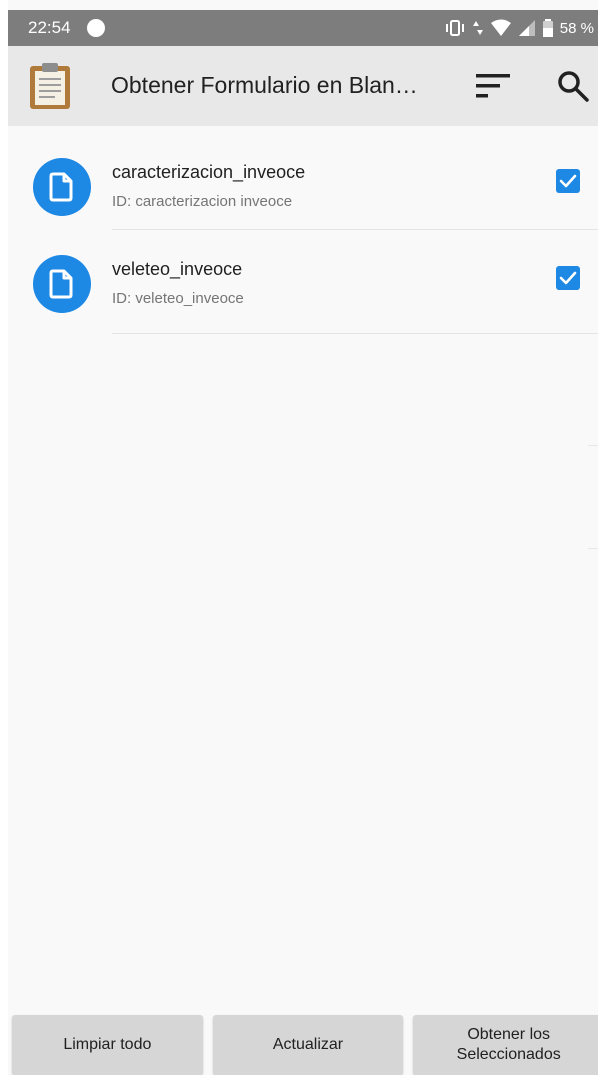 Image resolution: width=602 pixels, height=1075 pixels. I want to click on search-icon, so click(573, 86).